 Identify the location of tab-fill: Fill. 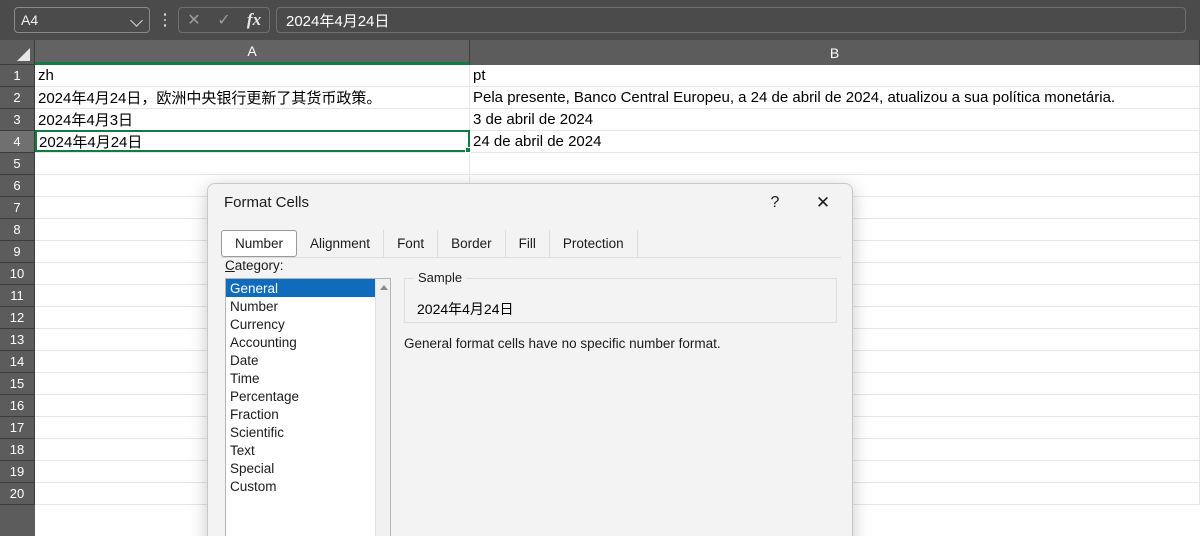
(527, 243).